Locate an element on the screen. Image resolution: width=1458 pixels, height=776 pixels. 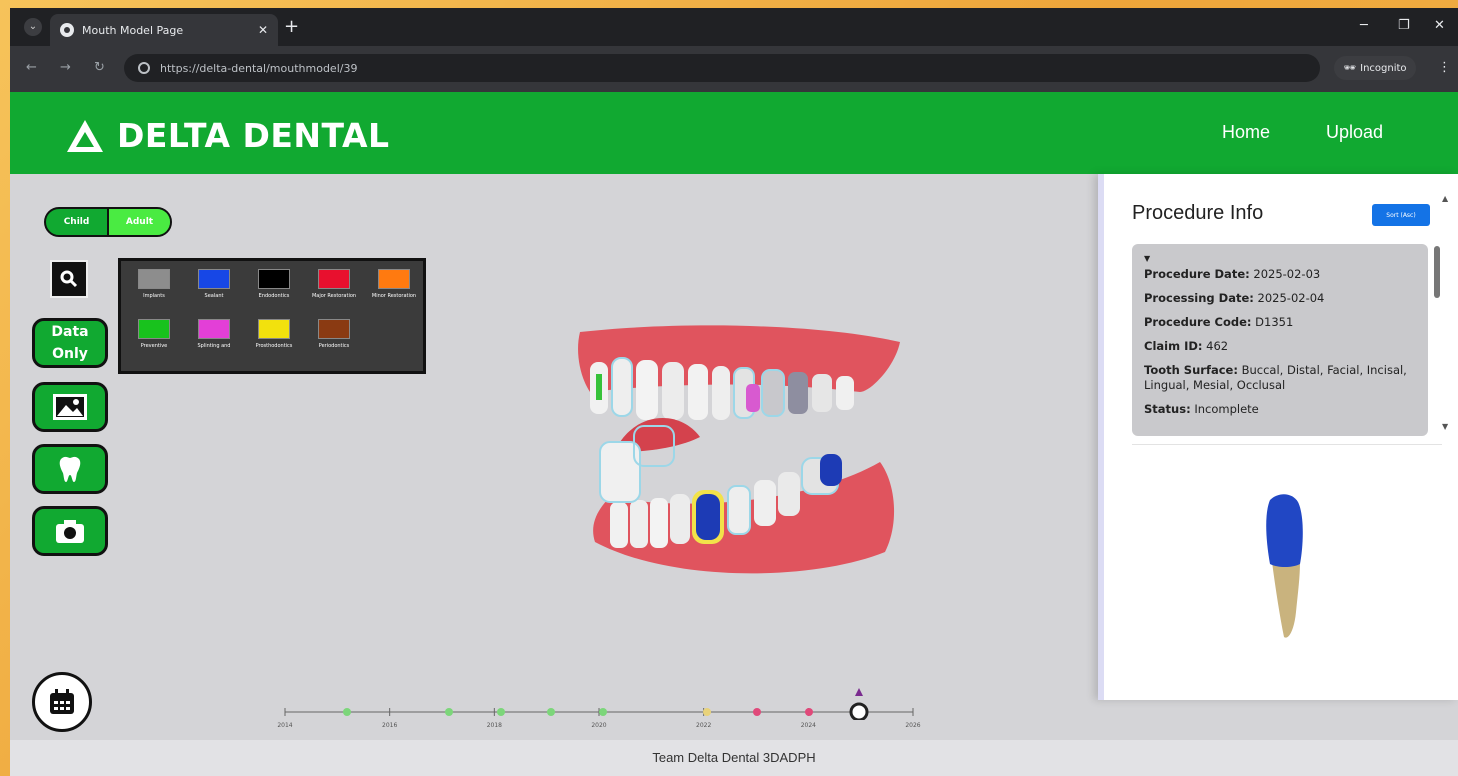
procedure-date-row: Procedure Date: 2025-02-03 is located at coordinates (1280, 274).